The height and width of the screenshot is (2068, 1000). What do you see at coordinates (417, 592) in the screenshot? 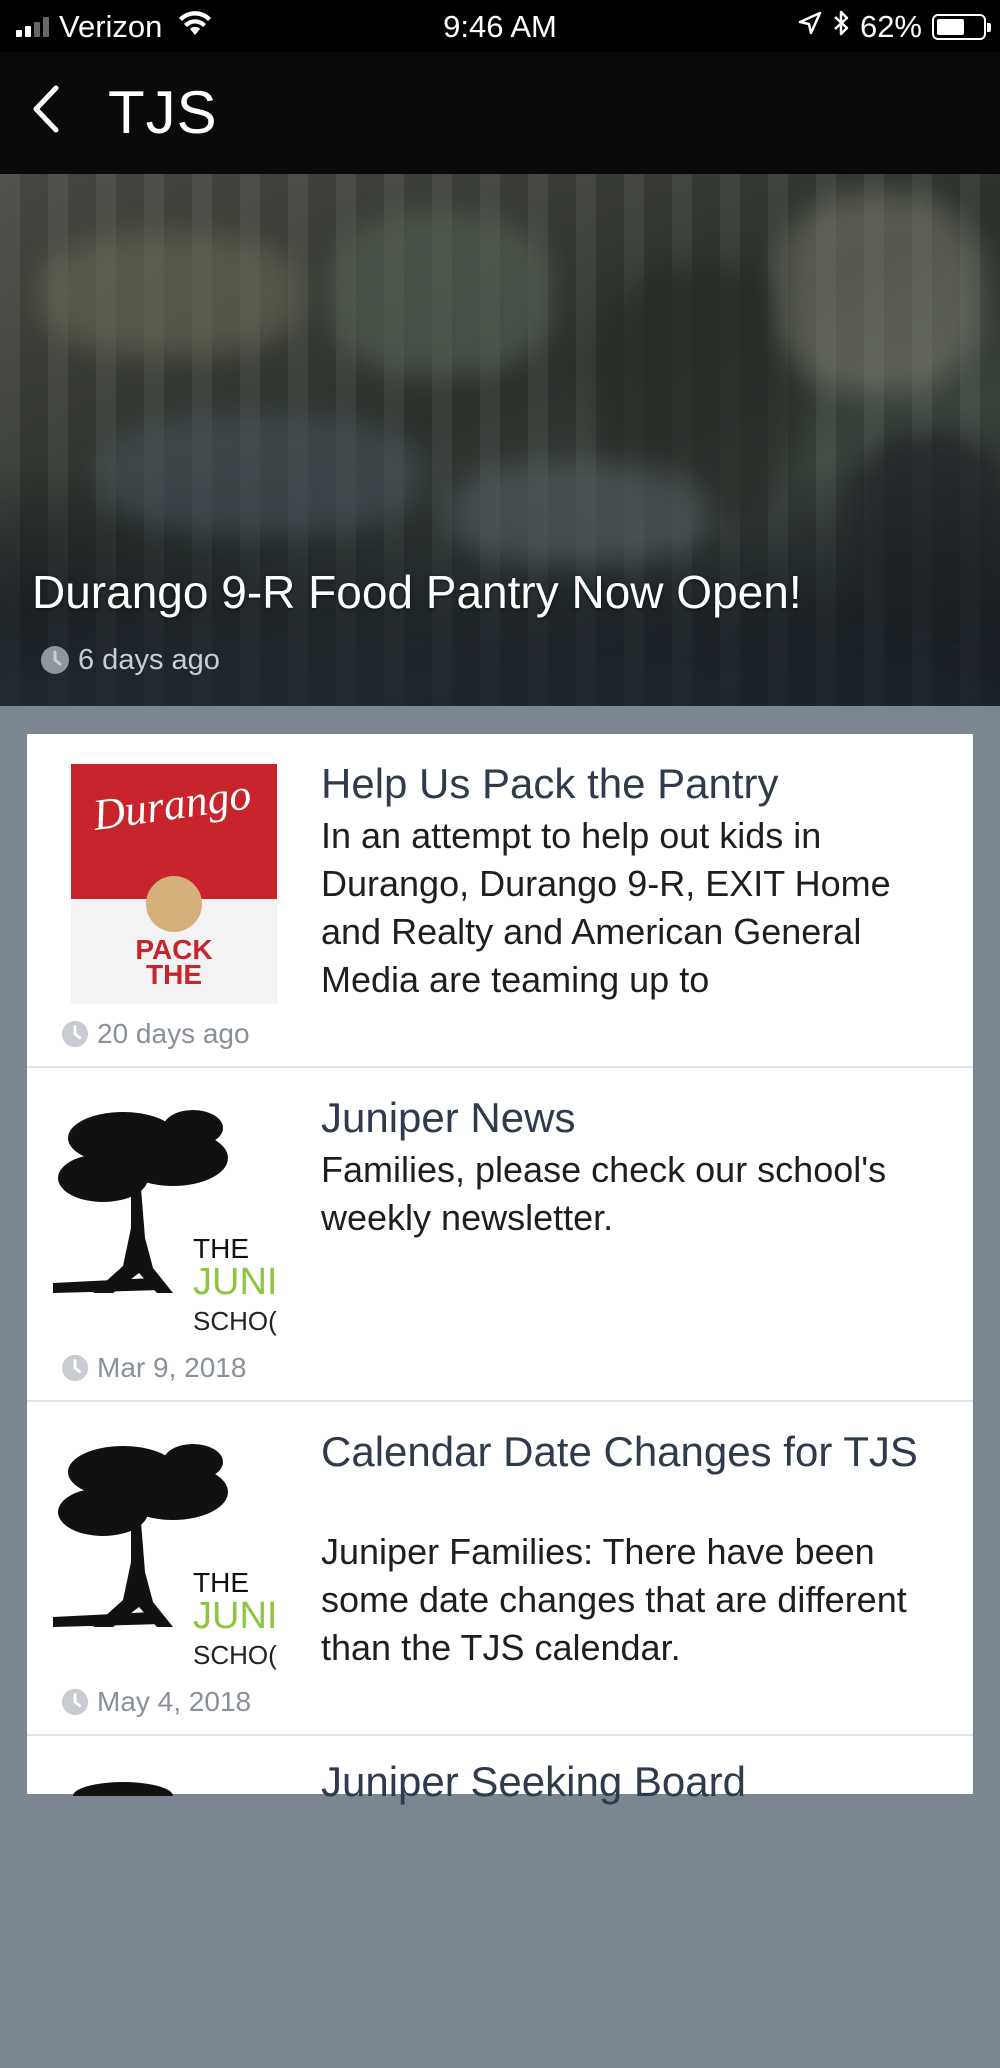
I see `featured-title: Durango 9-R Food Pantry Now Open!` at bounding box center [417, 592].